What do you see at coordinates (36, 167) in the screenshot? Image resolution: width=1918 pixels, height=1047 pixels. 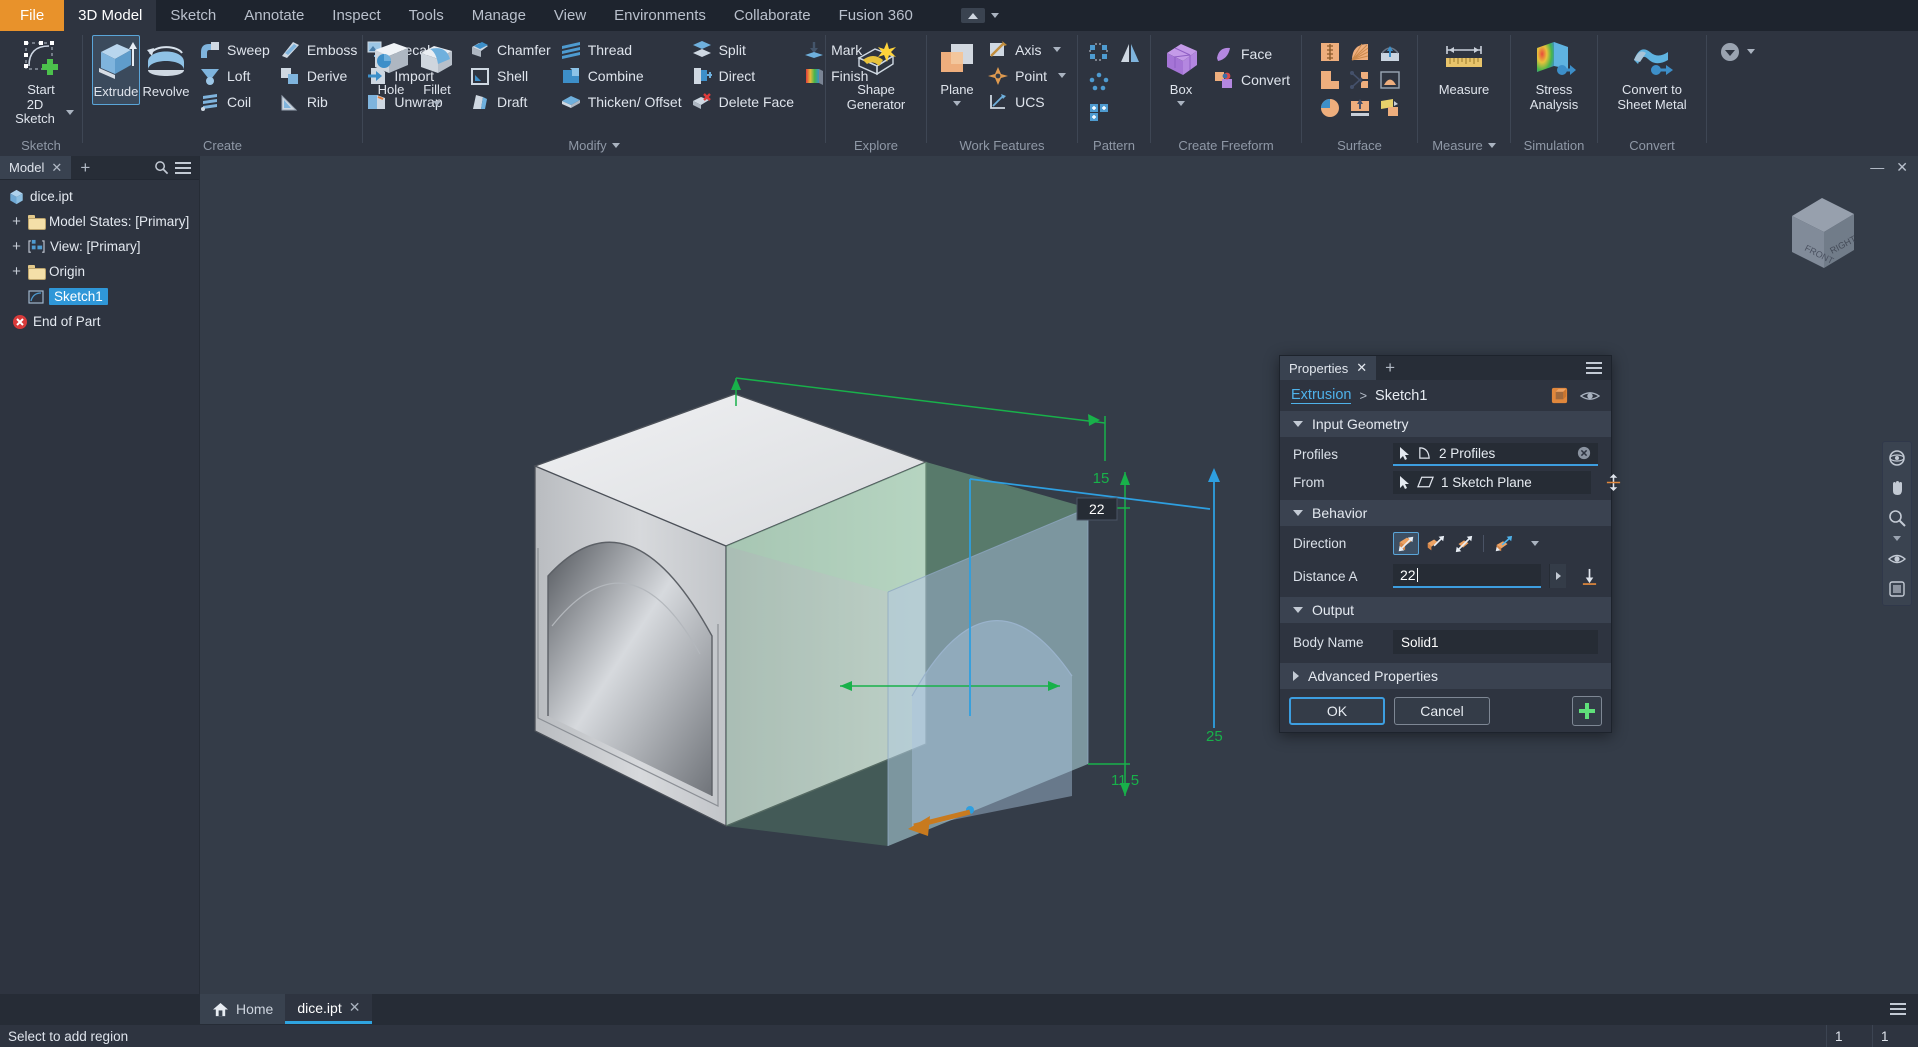 I see `browser-tab-model: Model ✕` at bounding box center [36, 167].